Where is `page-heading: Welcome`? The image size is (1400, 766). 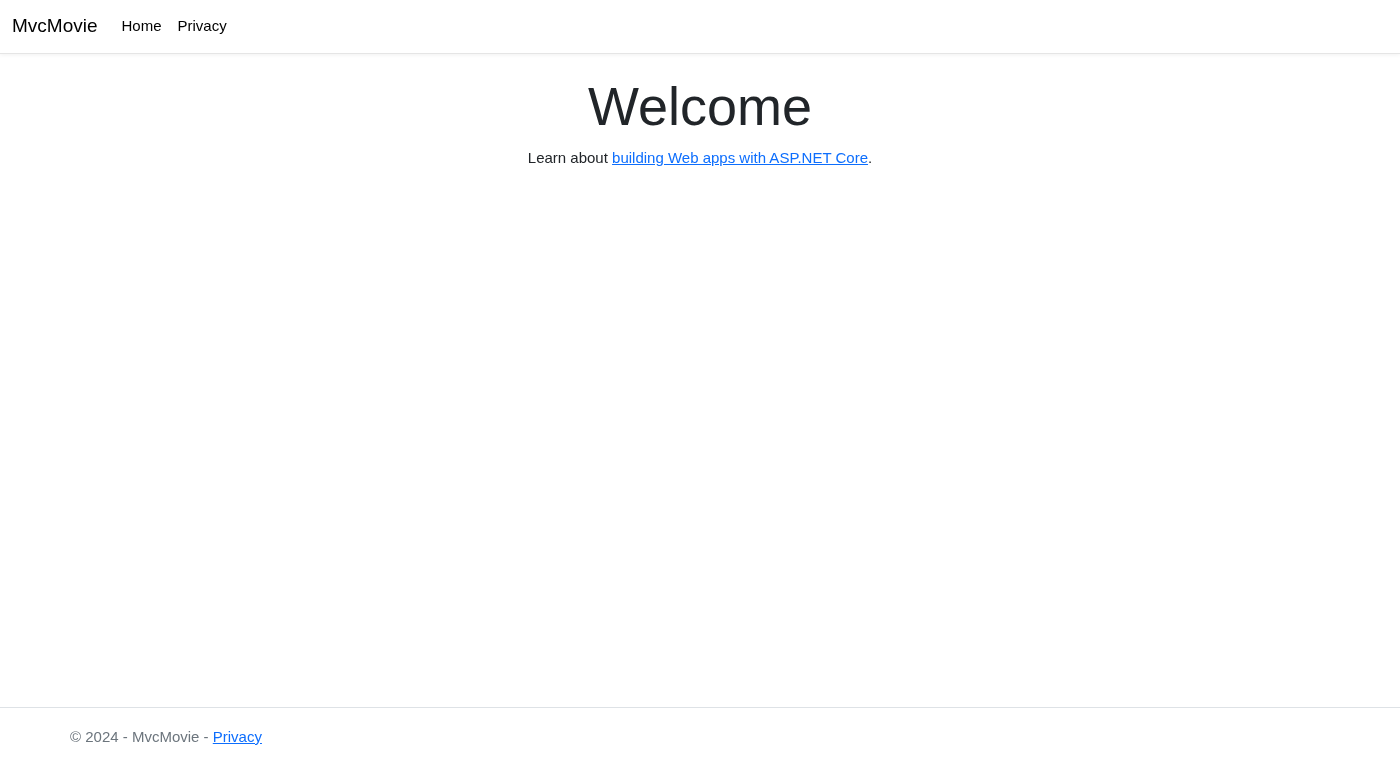 page-heading: Welcome is located at coordinates (700, 106).